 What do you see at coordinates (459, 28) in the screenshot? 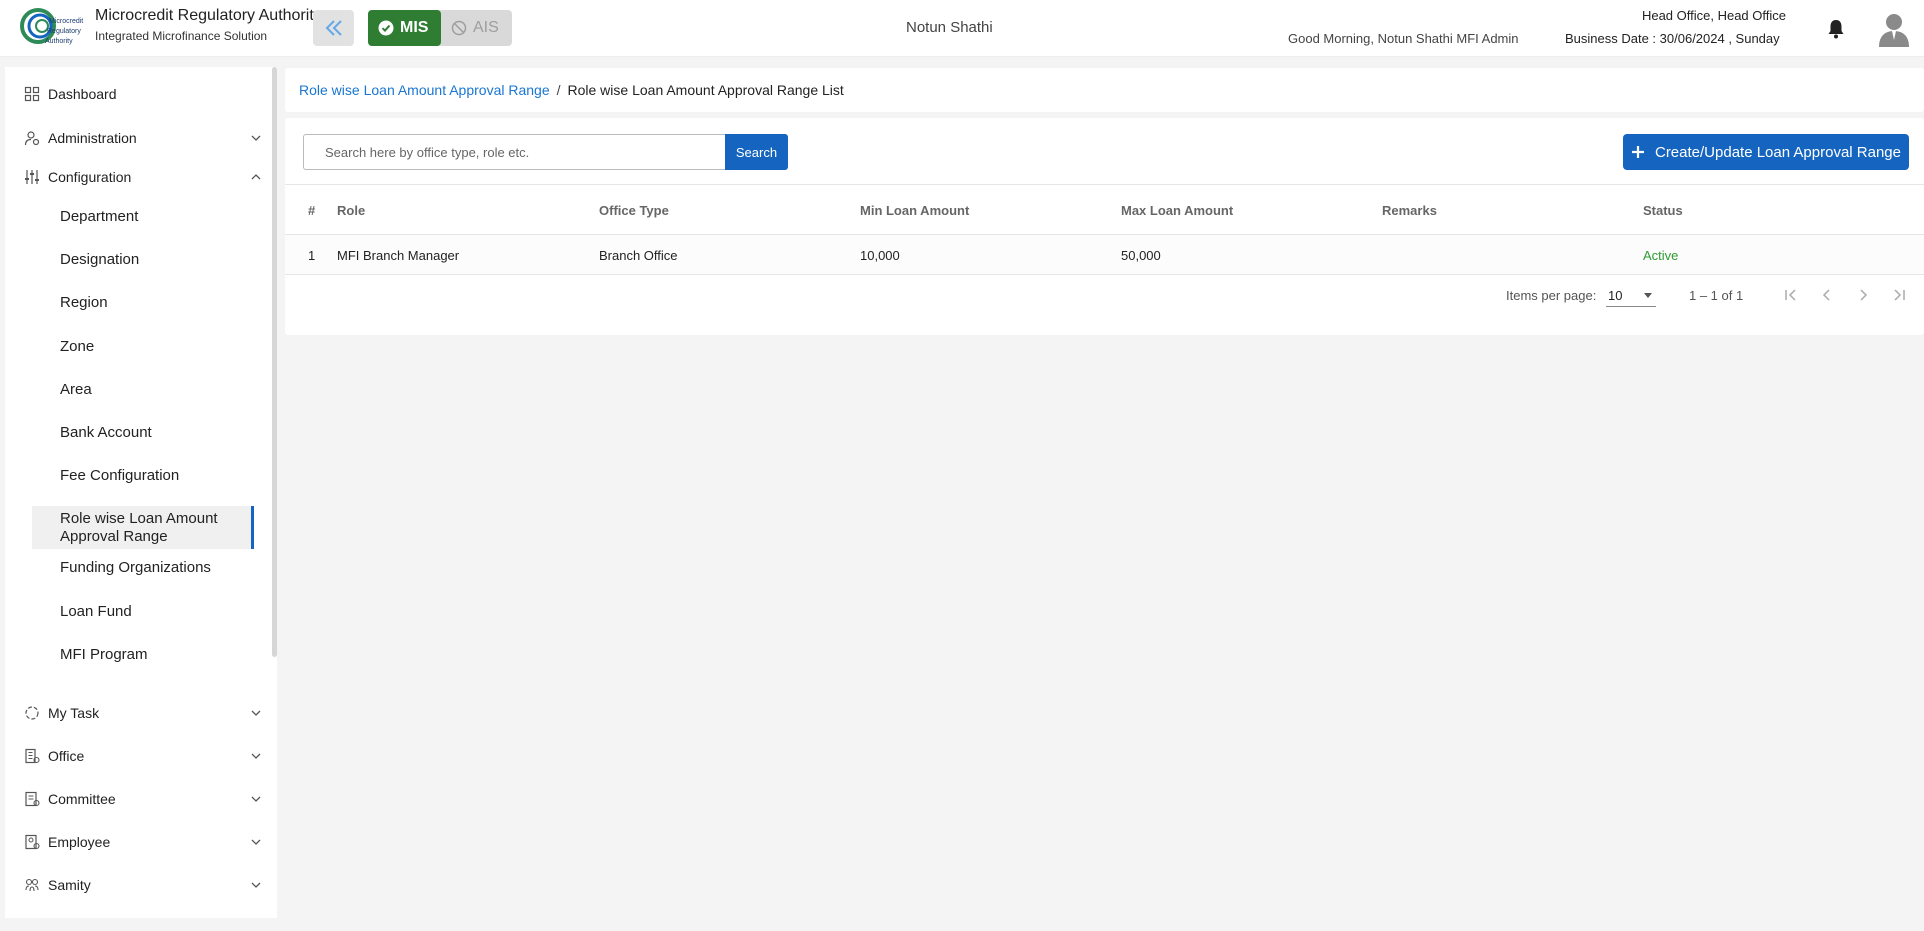
I see `block-icon` at bounding box center [459, 28].